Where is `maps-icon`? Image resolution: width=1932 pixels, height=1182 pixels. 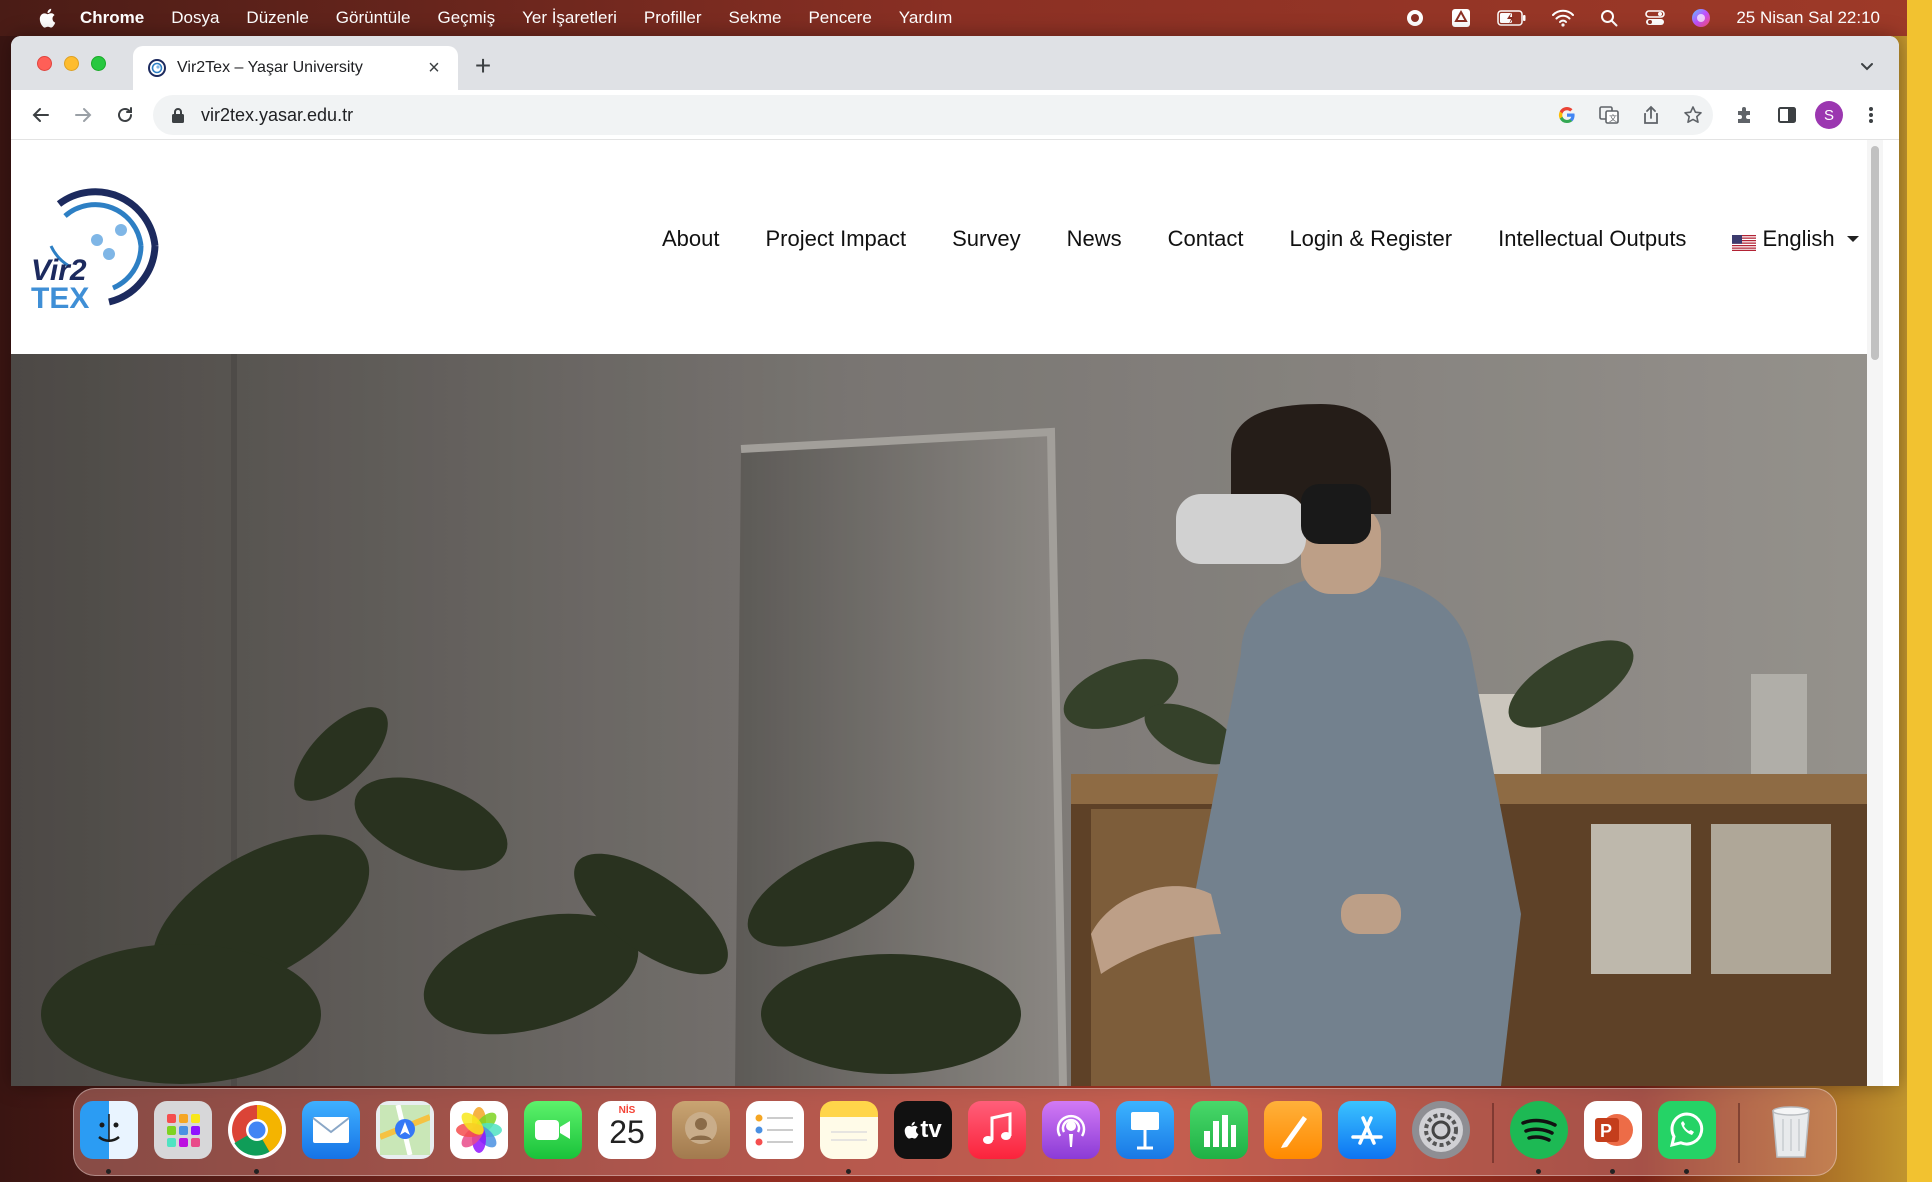 maps-icon is located at coordinates (405, 1130).